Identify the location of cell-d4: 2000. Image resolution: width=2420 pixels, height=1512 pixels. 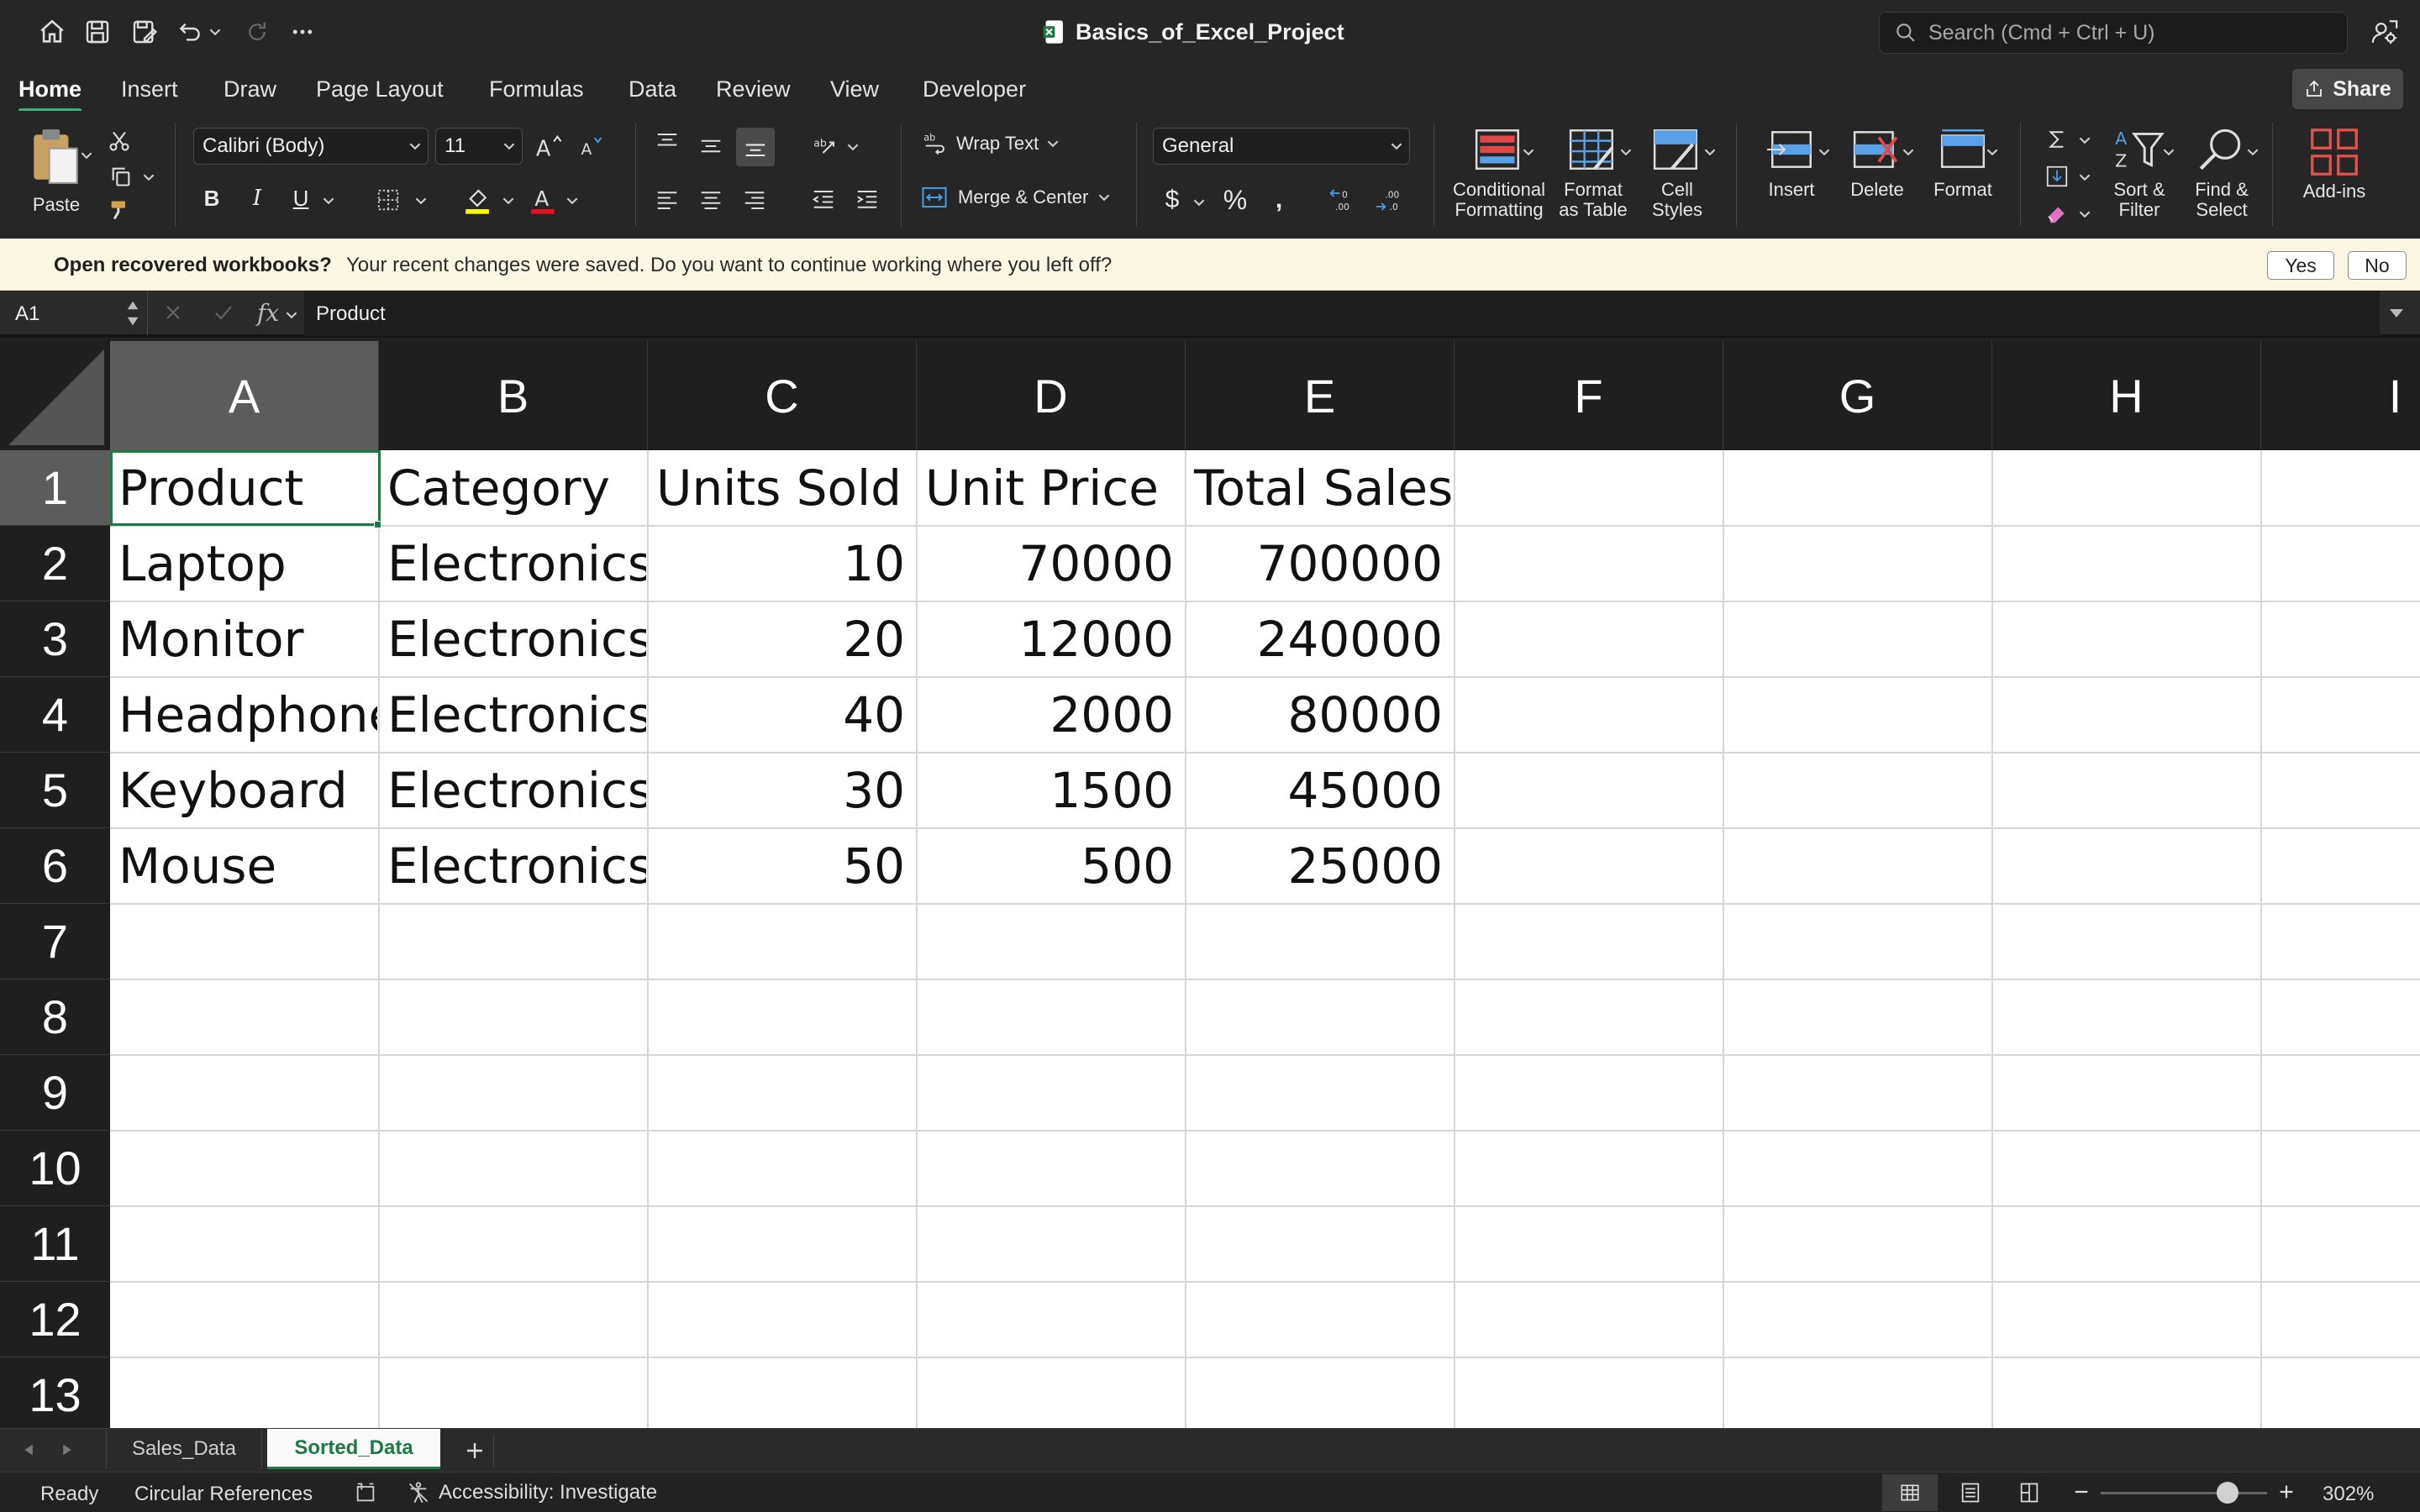
(1050, 715).